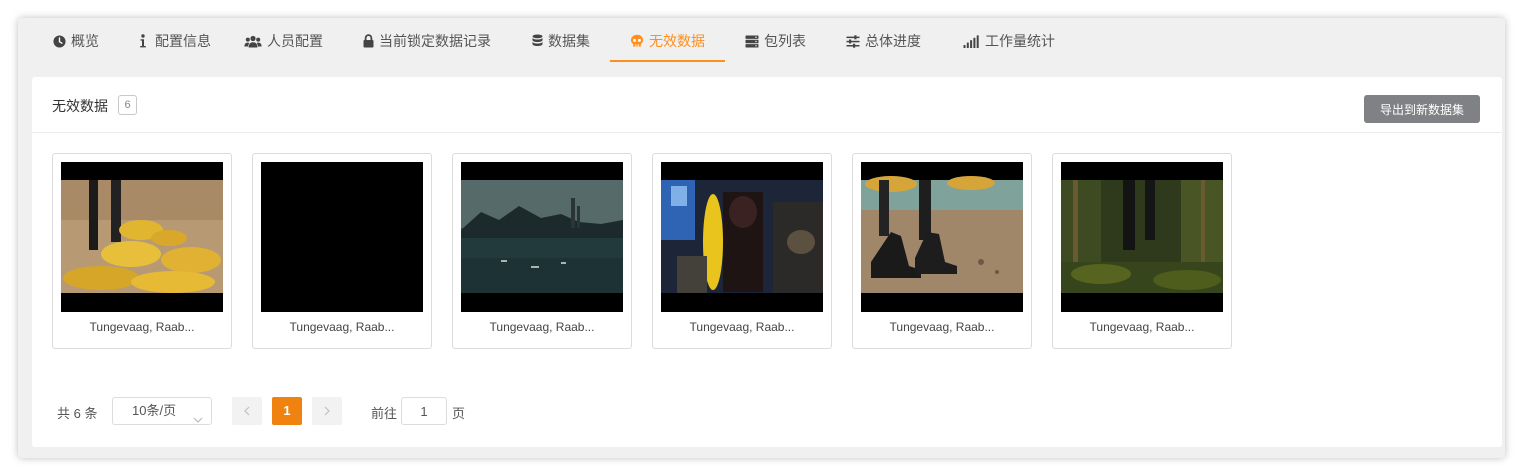  I want to click on tab-locked-records: 当前锁定数据记录, so click(426, 41).